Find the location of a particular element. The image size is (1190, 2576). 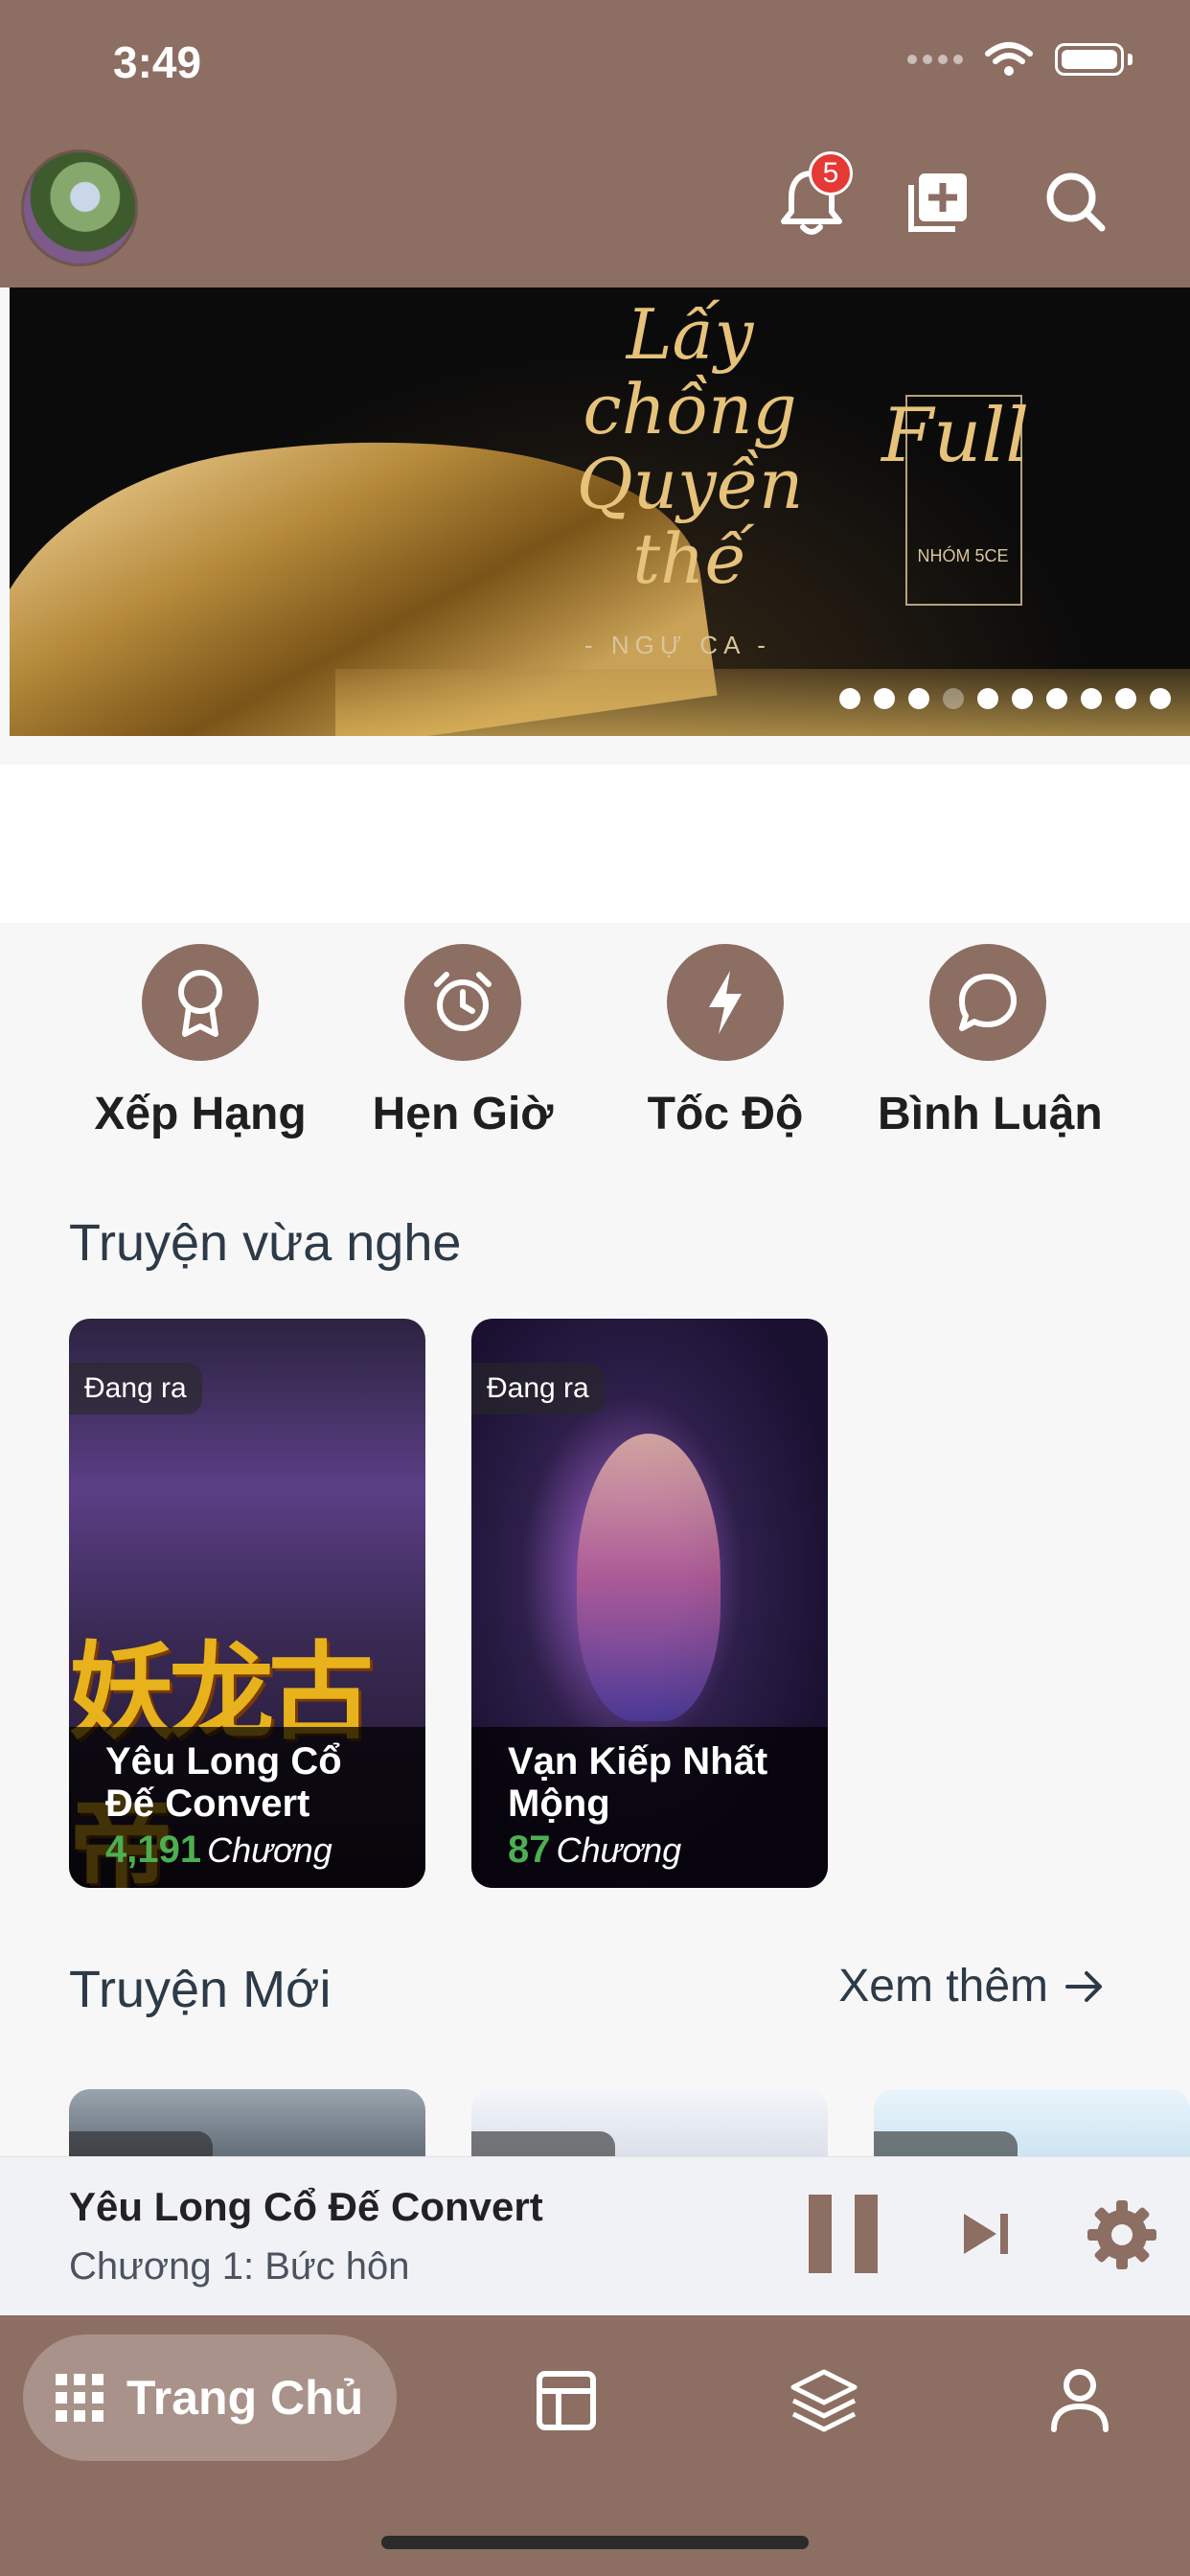

add-library-button is located at coordinates (938, 202).